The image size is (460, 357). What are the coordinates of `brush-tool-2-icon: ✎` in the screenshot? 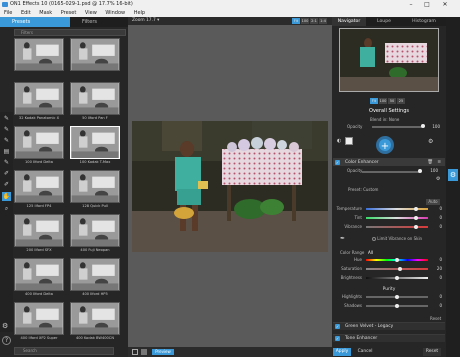 It's located at (6, 129).